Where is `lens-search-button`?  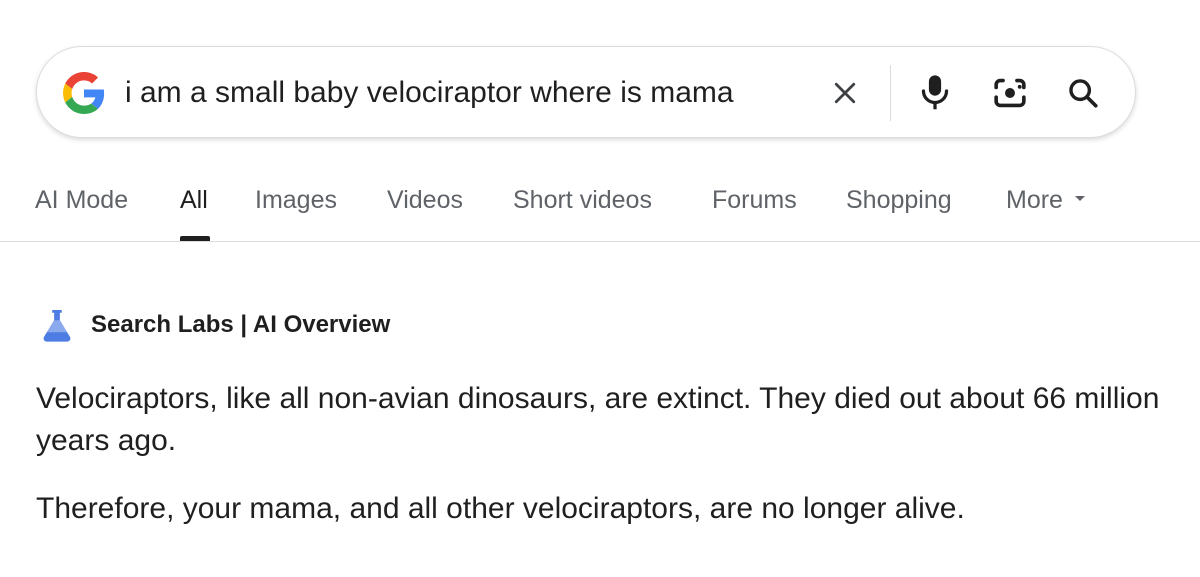 lens-search-button is located at coordinates (1010, 93).